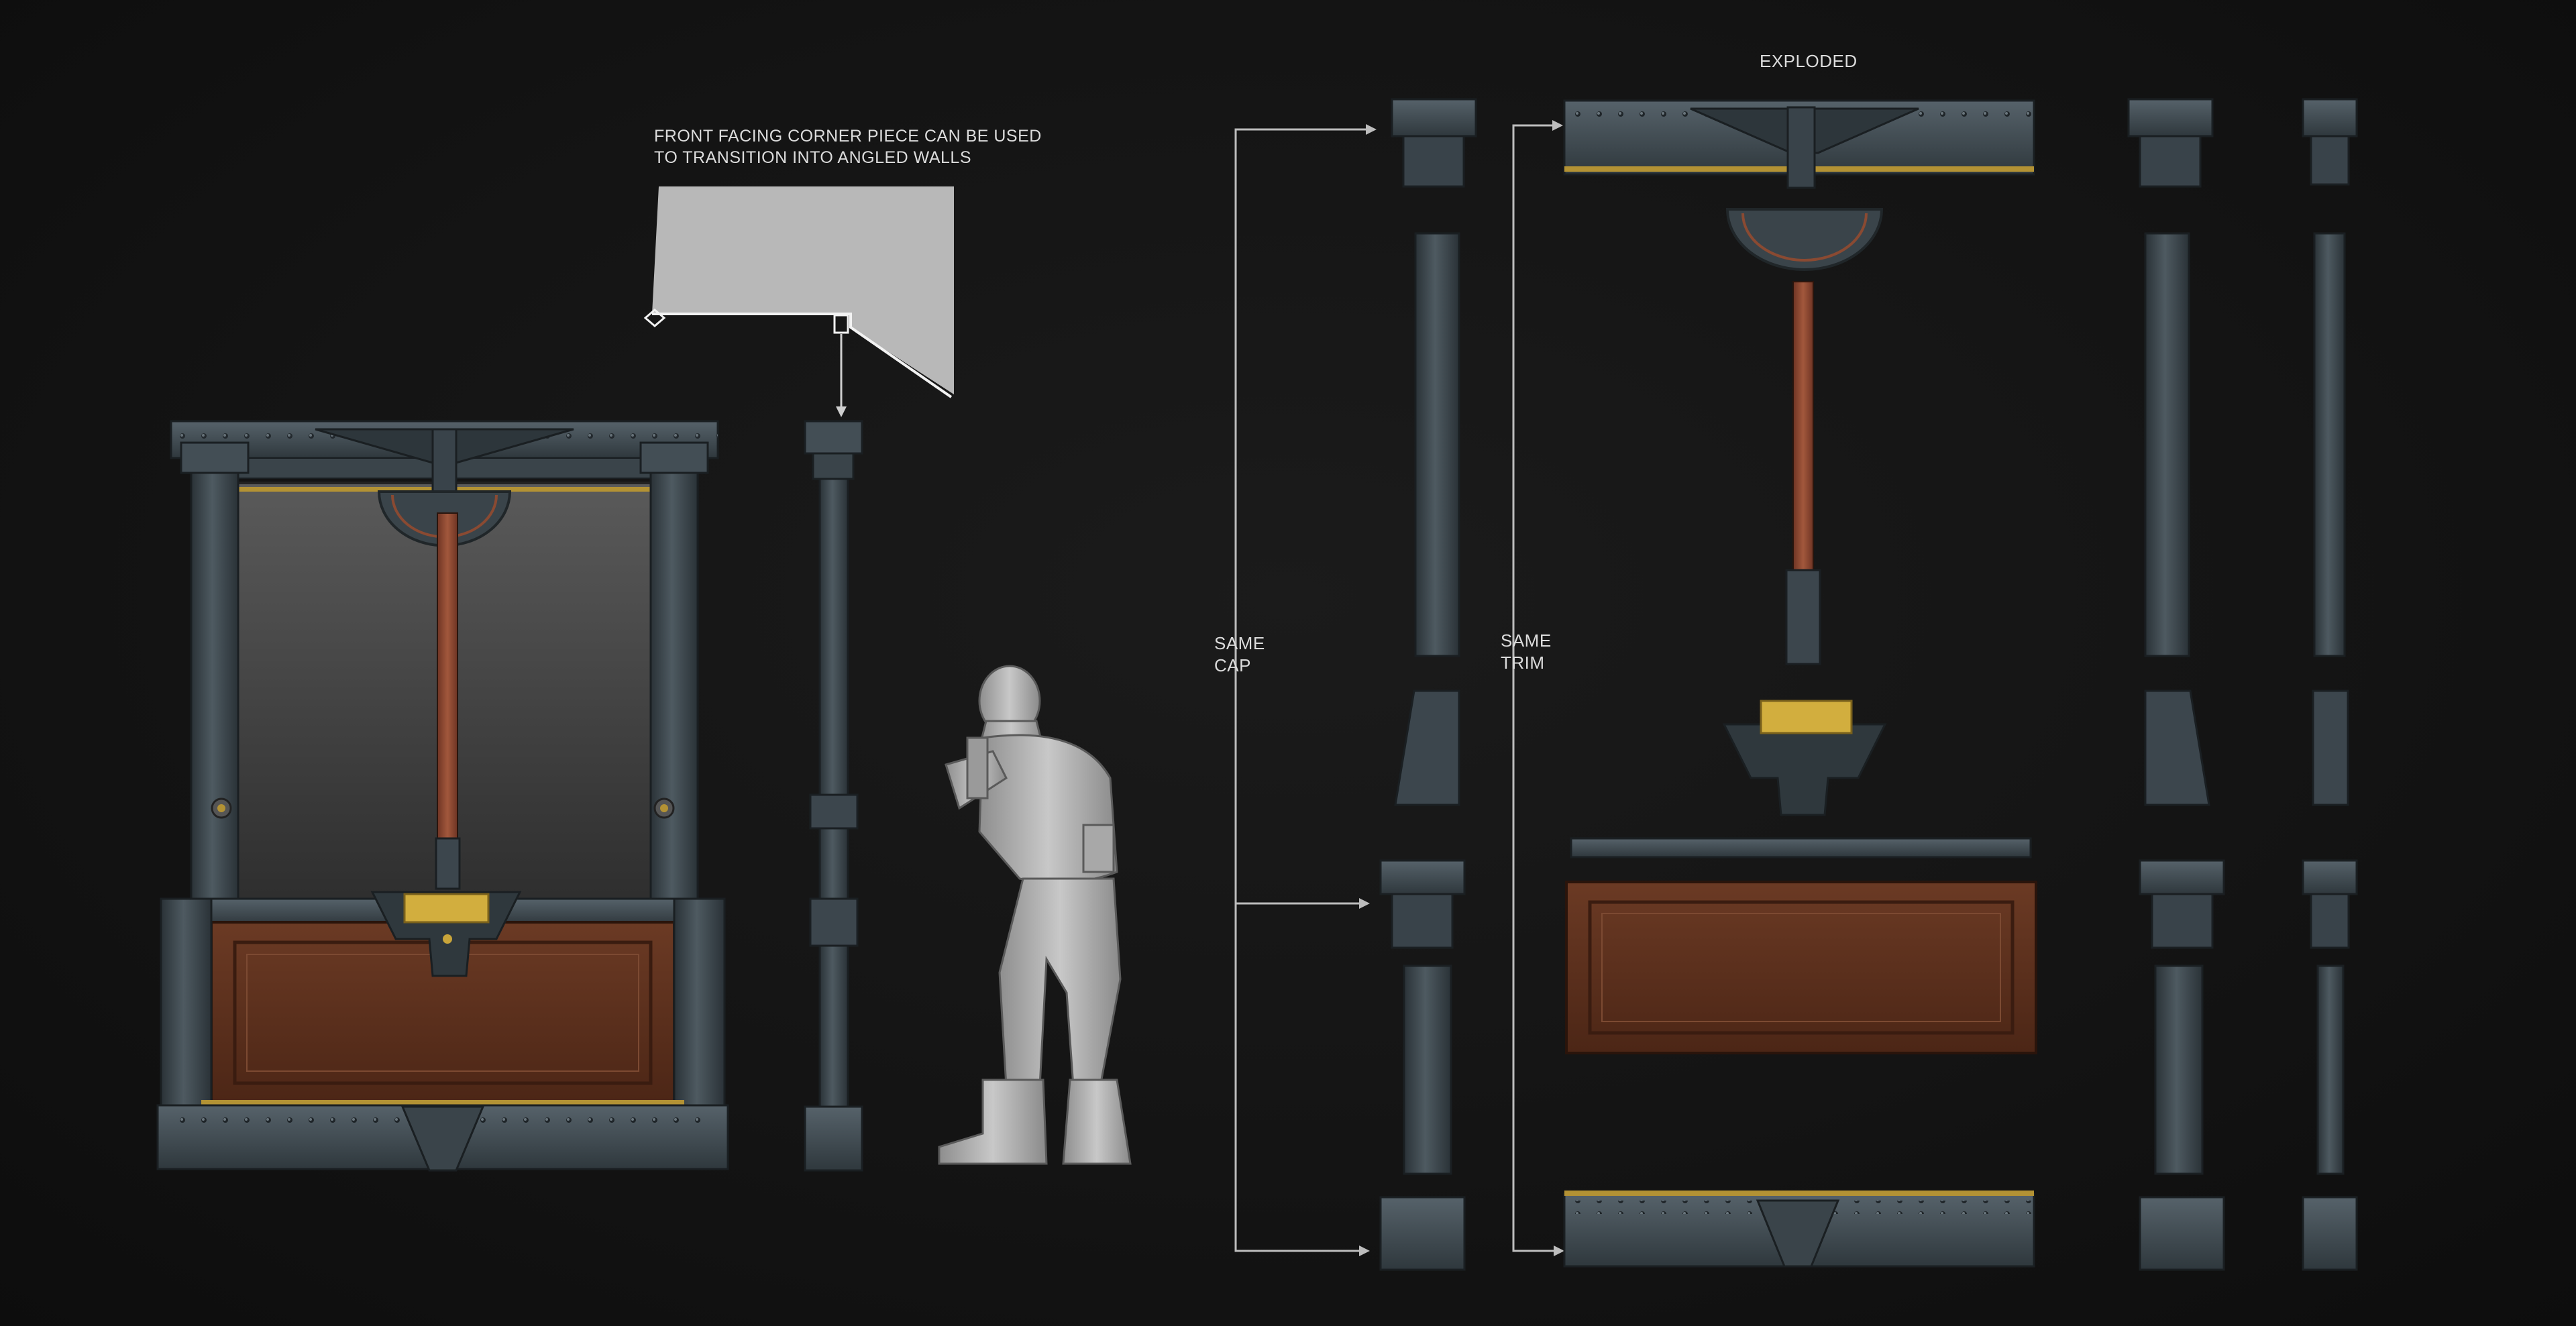 The height and width of the screenshot is (1326, 2576). Describe the element at coordinates (833, 796) in the screenshot. I see `corner-pillar` at that location.